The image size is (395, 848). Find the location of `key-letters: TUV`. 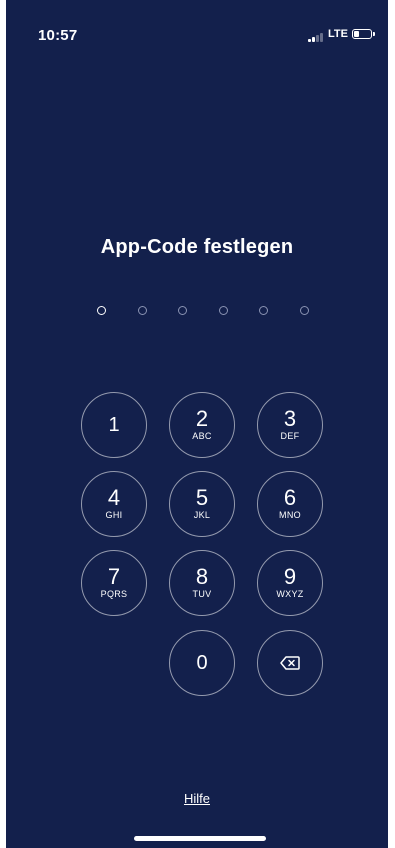

key-letters: TUV is located at coordinates (202, 594).